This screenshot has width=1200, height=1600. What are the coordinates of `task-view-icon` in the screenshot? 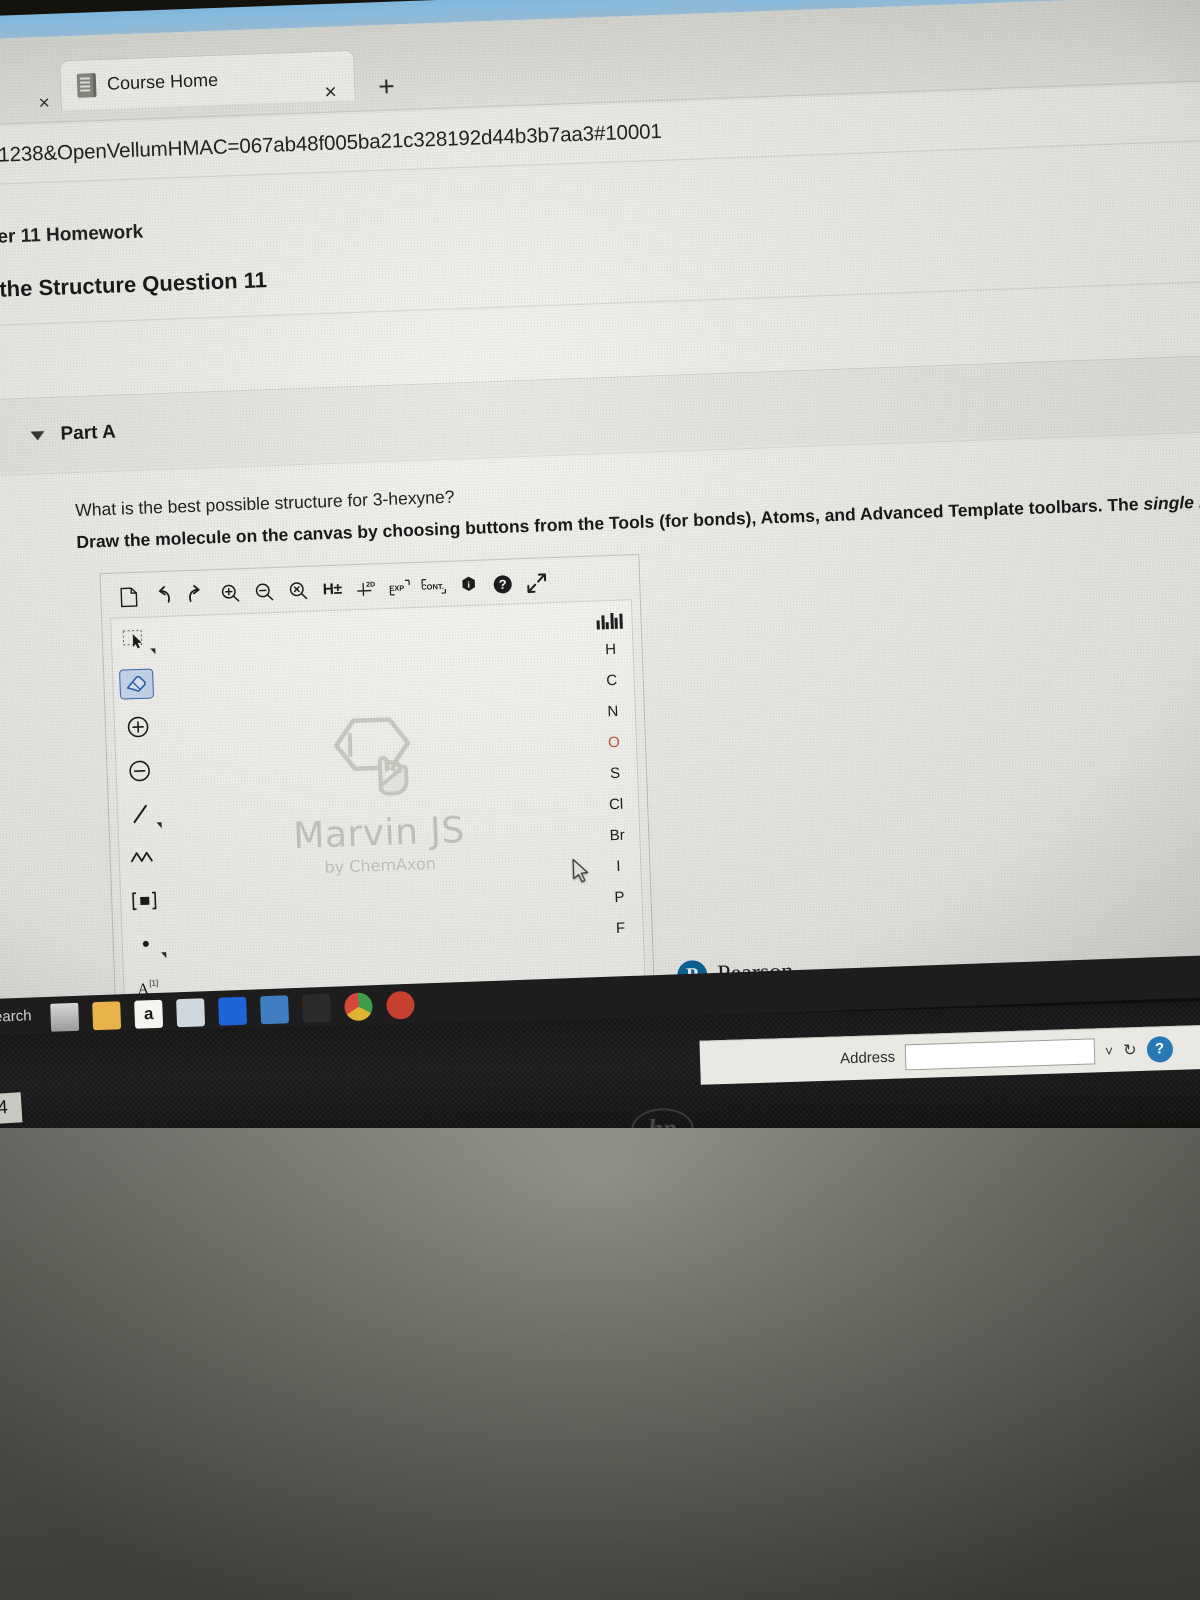 It's located at (65, 1017).